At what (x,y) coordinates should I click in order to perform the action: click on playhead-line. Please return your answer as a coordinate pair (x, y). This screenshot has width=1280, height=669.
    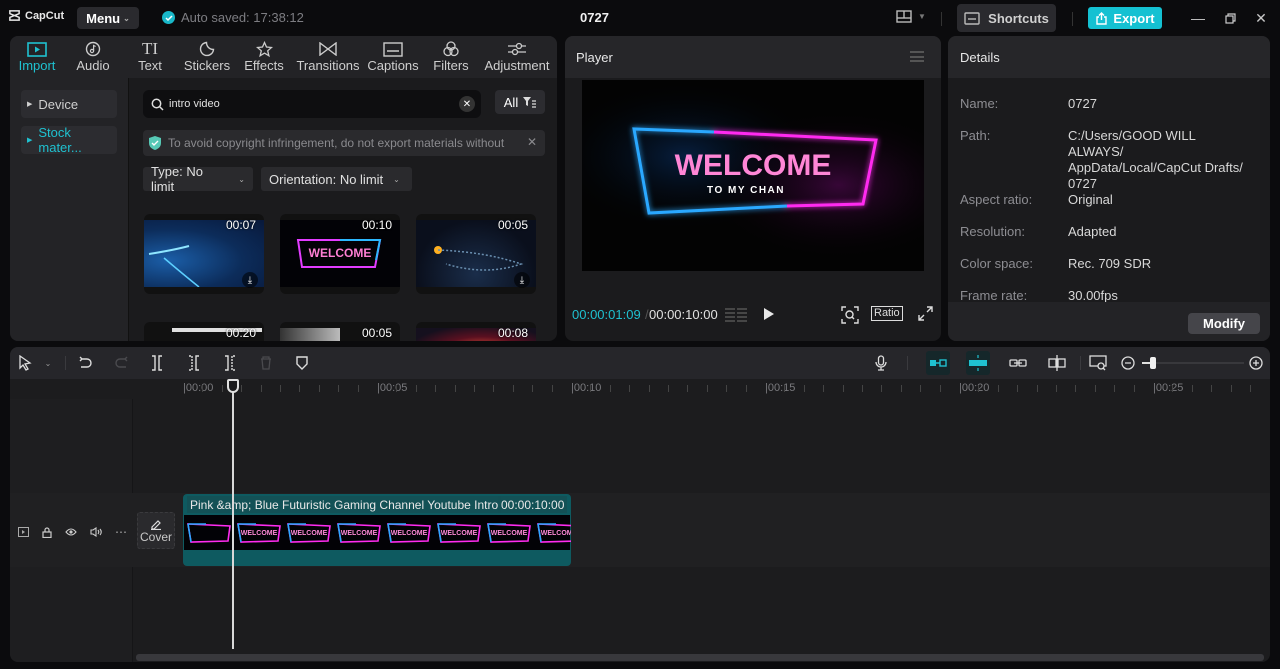
    Looking at the image, I should click on (233, 514).